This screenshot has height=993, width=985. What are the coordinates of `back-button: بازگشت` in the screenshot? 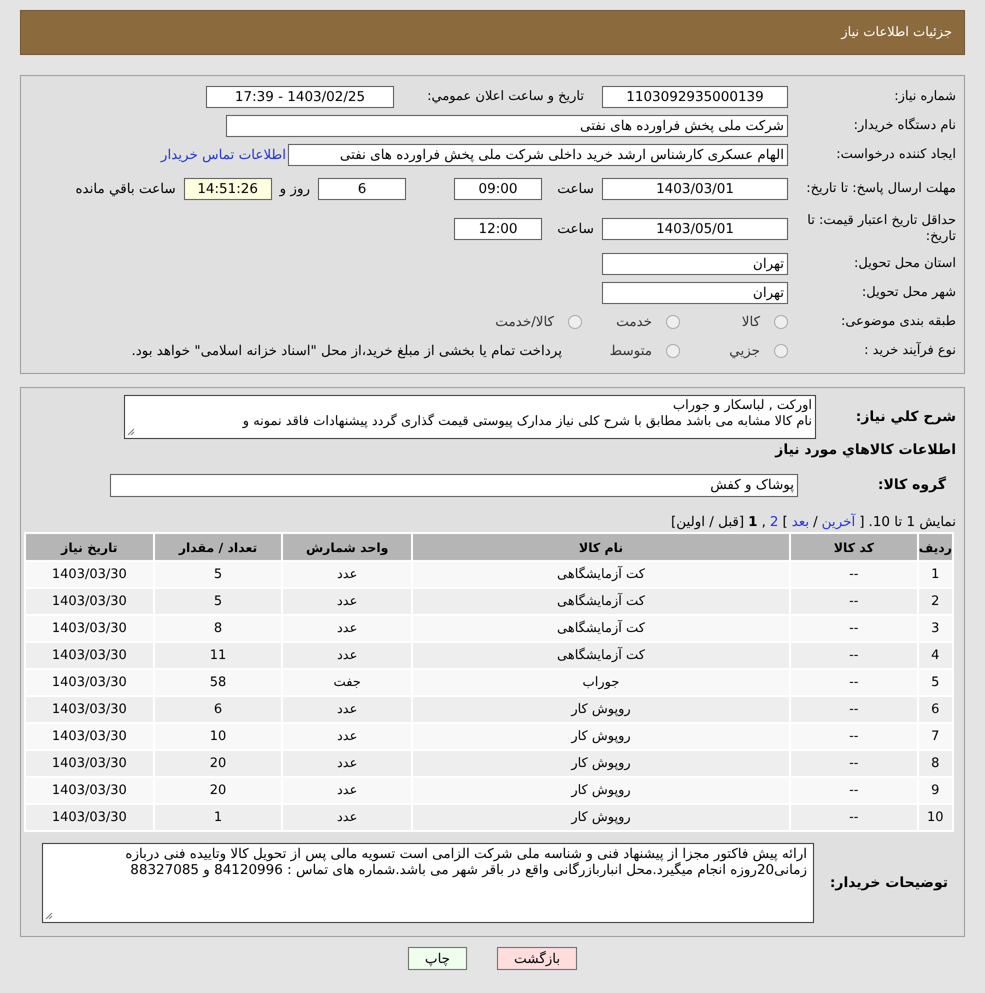 It's located at (537, 958).